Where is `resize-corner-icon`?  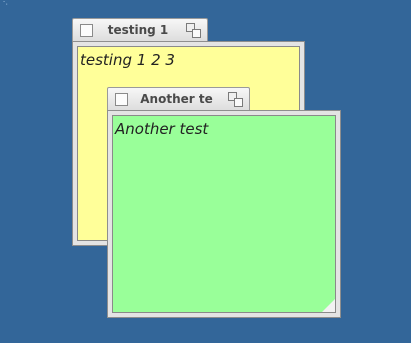 resize-corner-icon is located at coordinates (328, 305).